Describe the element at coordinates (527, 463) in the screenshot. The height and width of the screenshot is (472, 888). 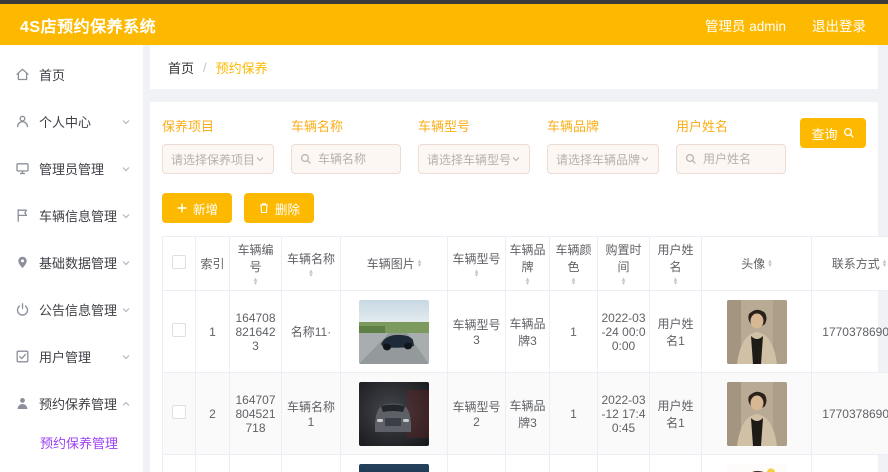
I see `cell-brand: 车辆品牌3` at that location.